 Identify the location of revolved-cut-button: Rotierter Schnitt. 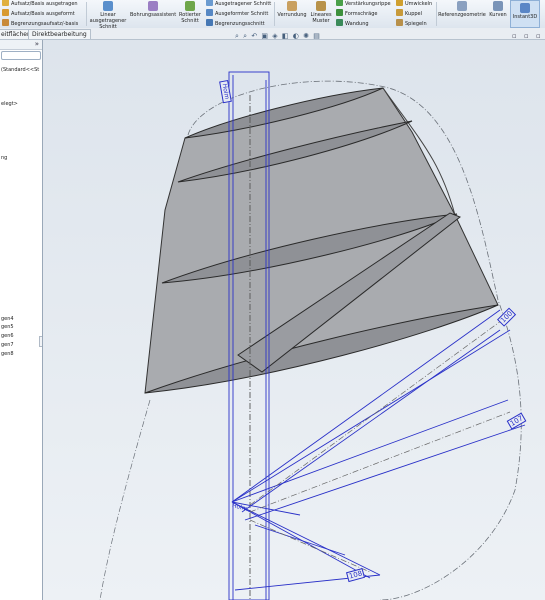
(190, 12).